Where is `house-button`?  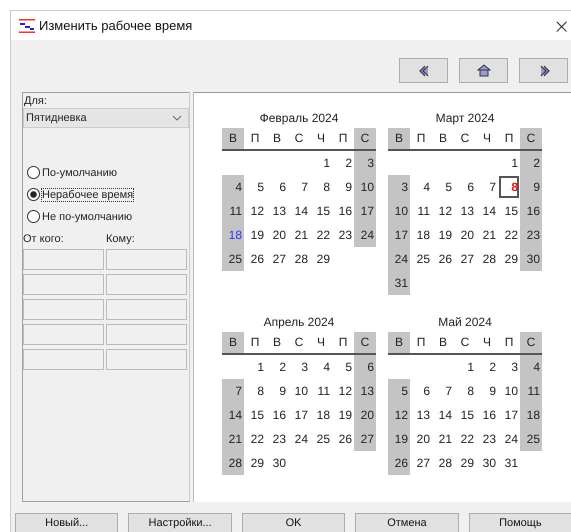 house-button is located at coordinates (483, 70).